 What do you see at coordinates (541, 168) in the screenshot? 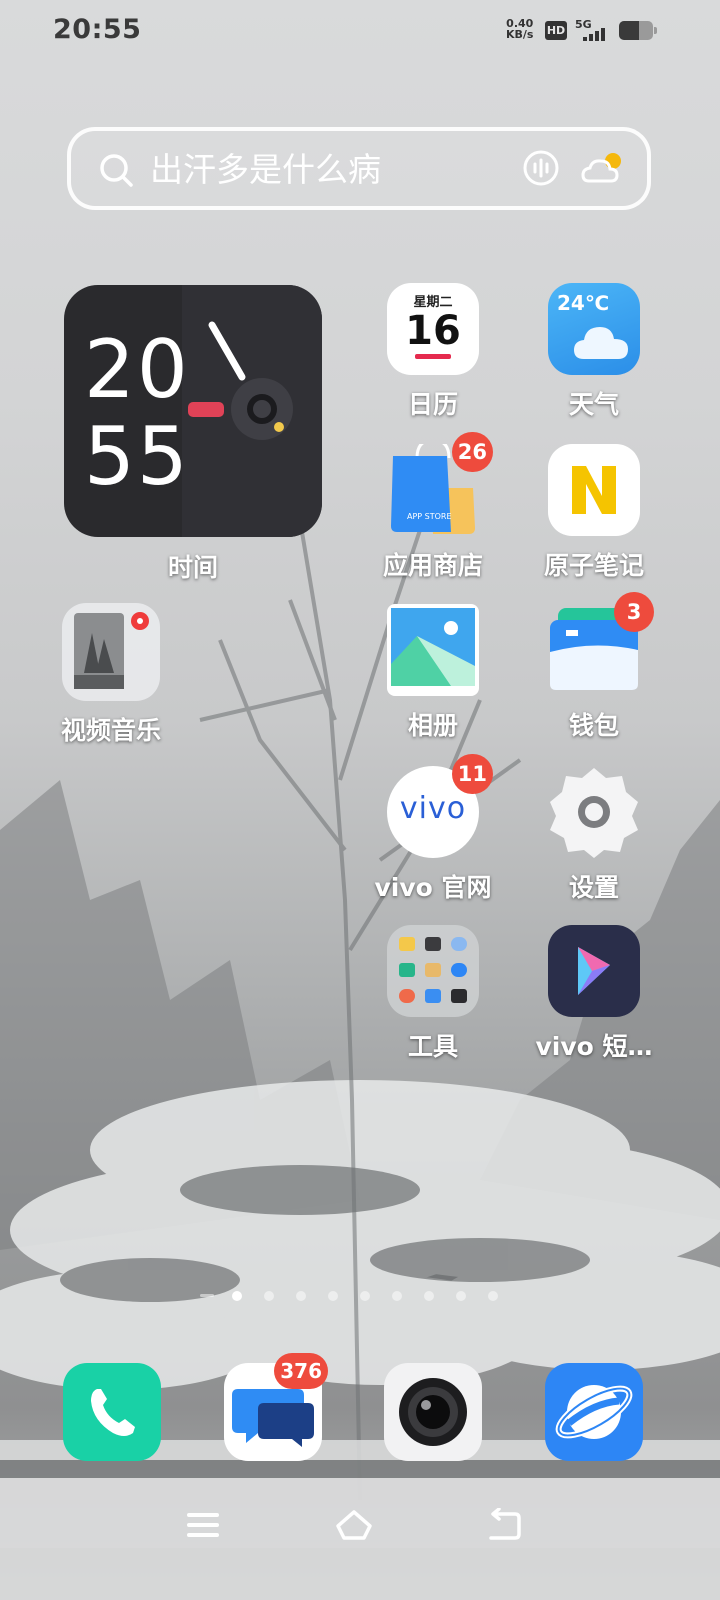
I see `voice-search-icon` at bounding box center [541, 168].